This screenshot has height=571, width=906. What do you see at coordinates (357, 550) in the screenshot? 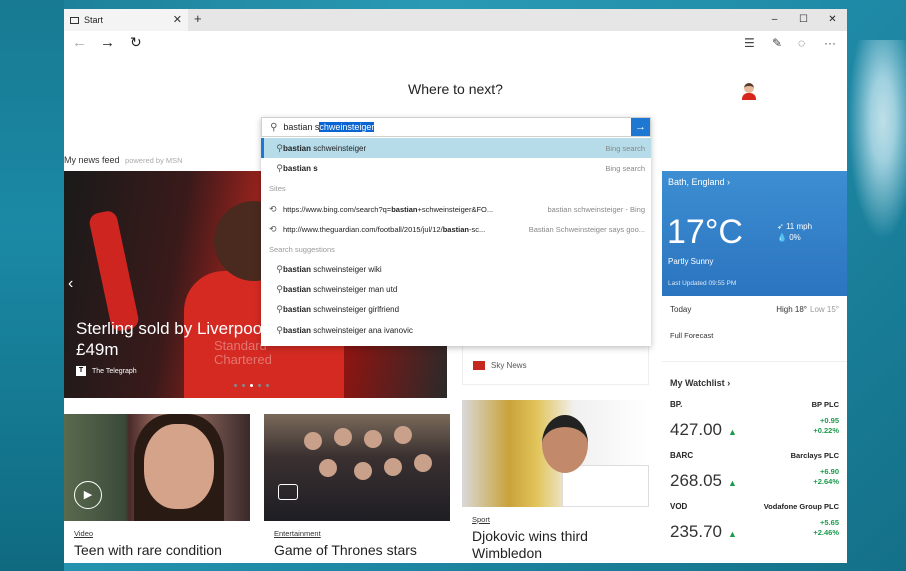
I see `card-title: Game of Thrones stars` at bounding box center [357, 550].